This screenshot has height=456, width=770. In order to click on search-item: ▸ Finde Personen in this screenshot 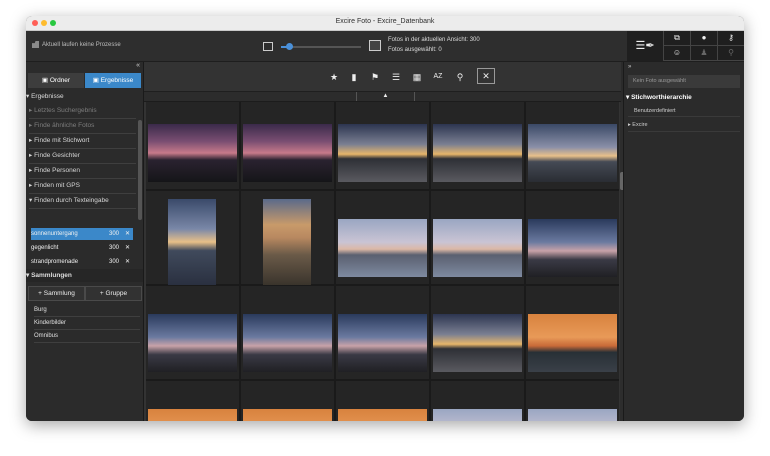, I will do `click(82, 171)`.